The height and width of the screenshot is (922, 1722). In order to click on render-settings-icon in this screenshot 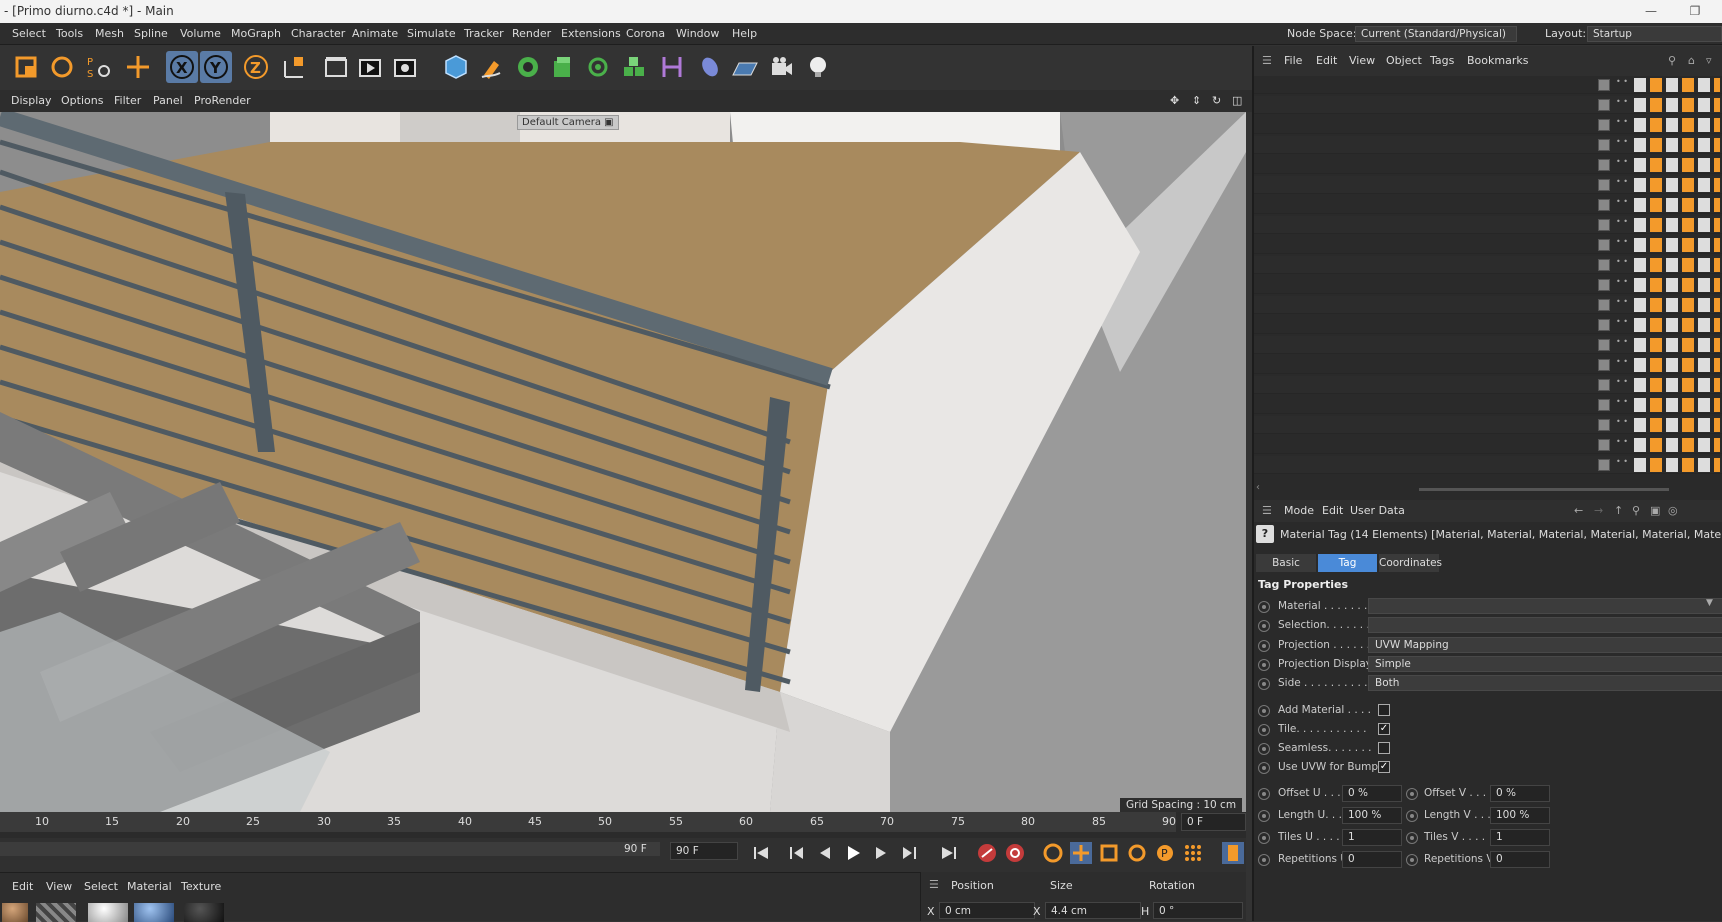, I will do `click(405, 67)`.